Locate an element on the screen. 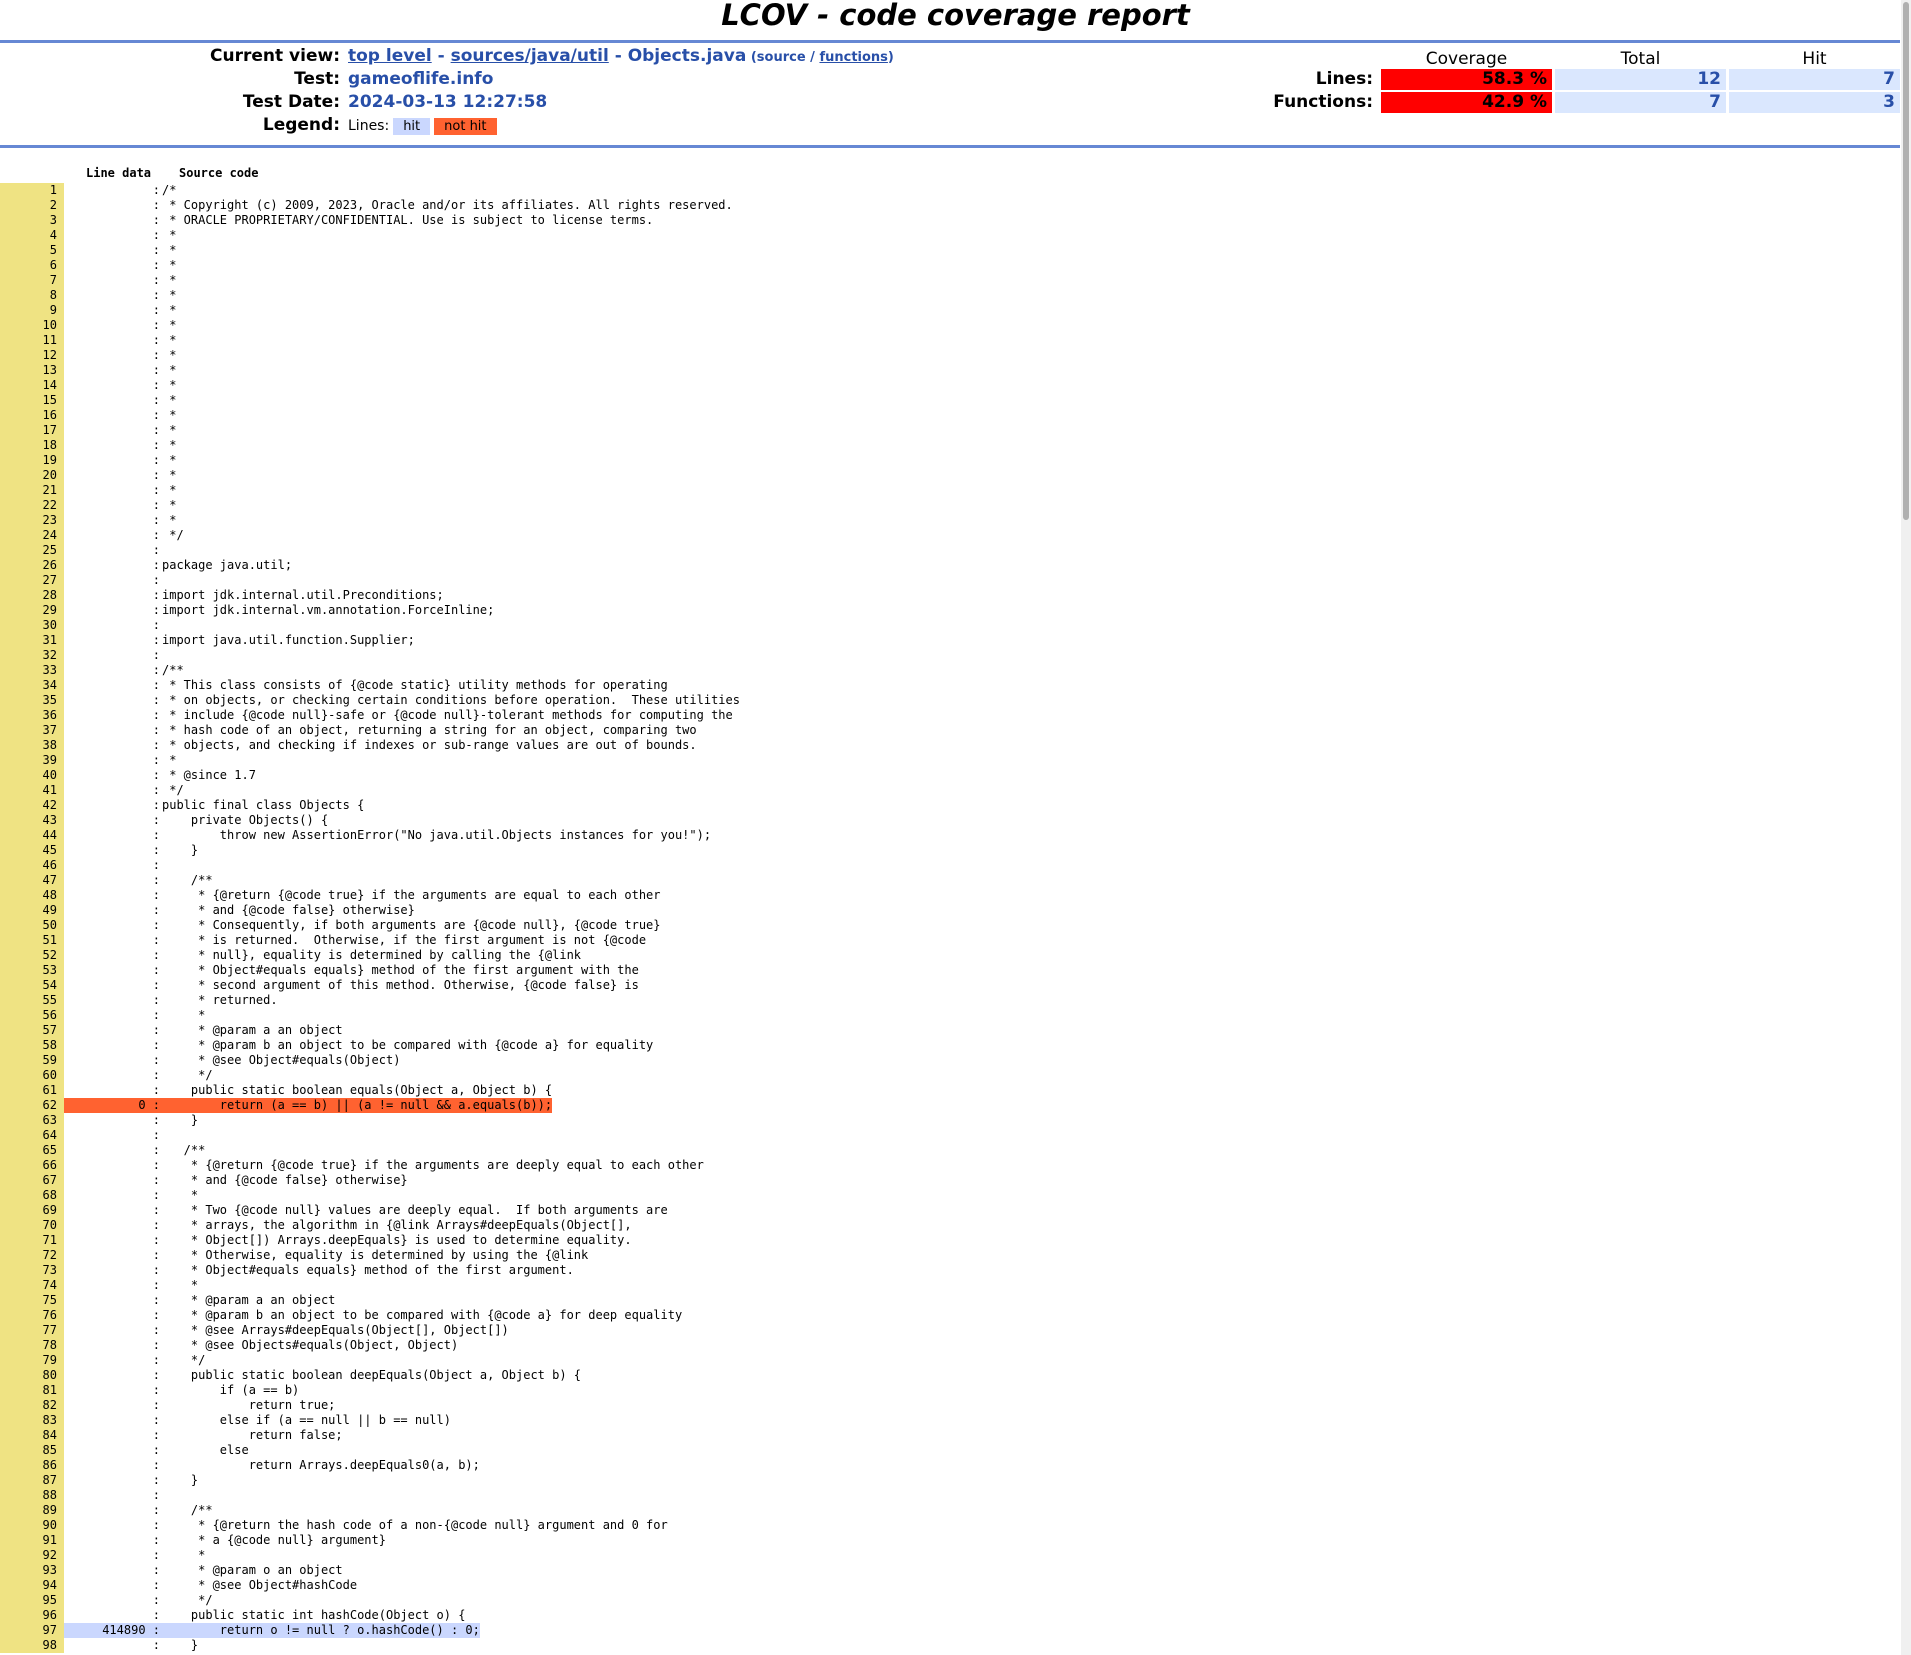  line-number: 40 is located at coordinates (32, 775).